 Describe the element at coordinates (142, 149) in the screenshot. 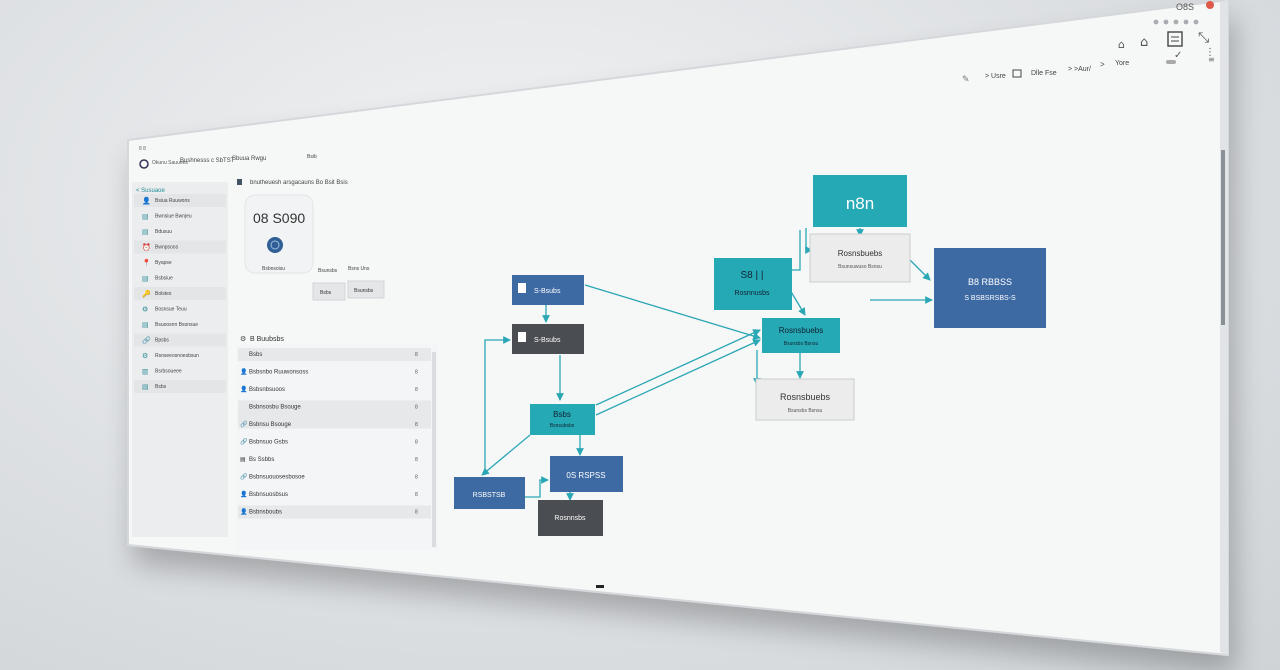

I see `app-id-label: 8 8` at that location.